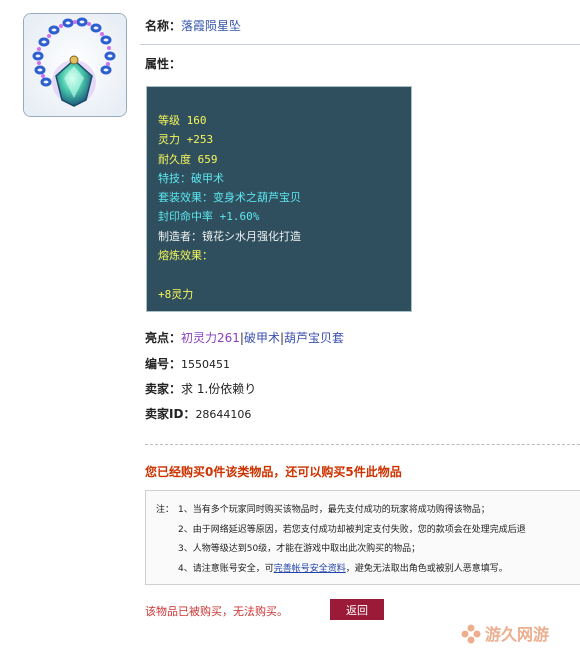 This screenshot has height=651, width=580. I want to click on seller-row: 卖家：求 1.份依赖り, so click(200, 388).